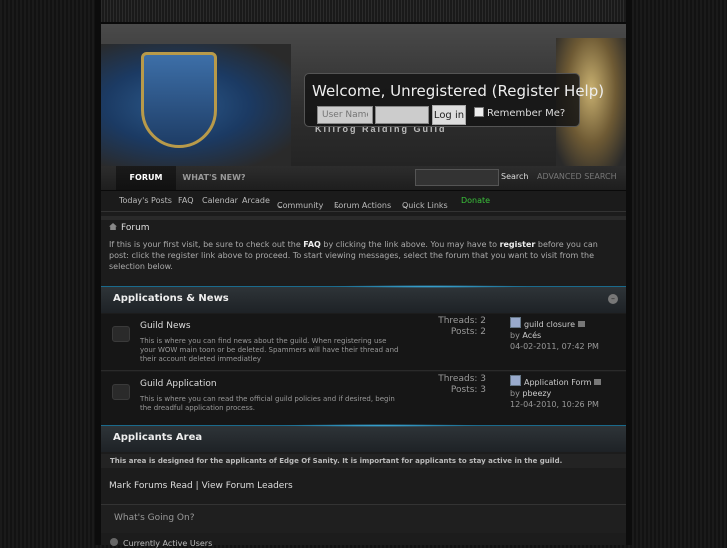 The height and width of the screenshot is (548, 727). I want to click on welcome-text: Welcome, Unregistered (Register Help), so click(458, 91).